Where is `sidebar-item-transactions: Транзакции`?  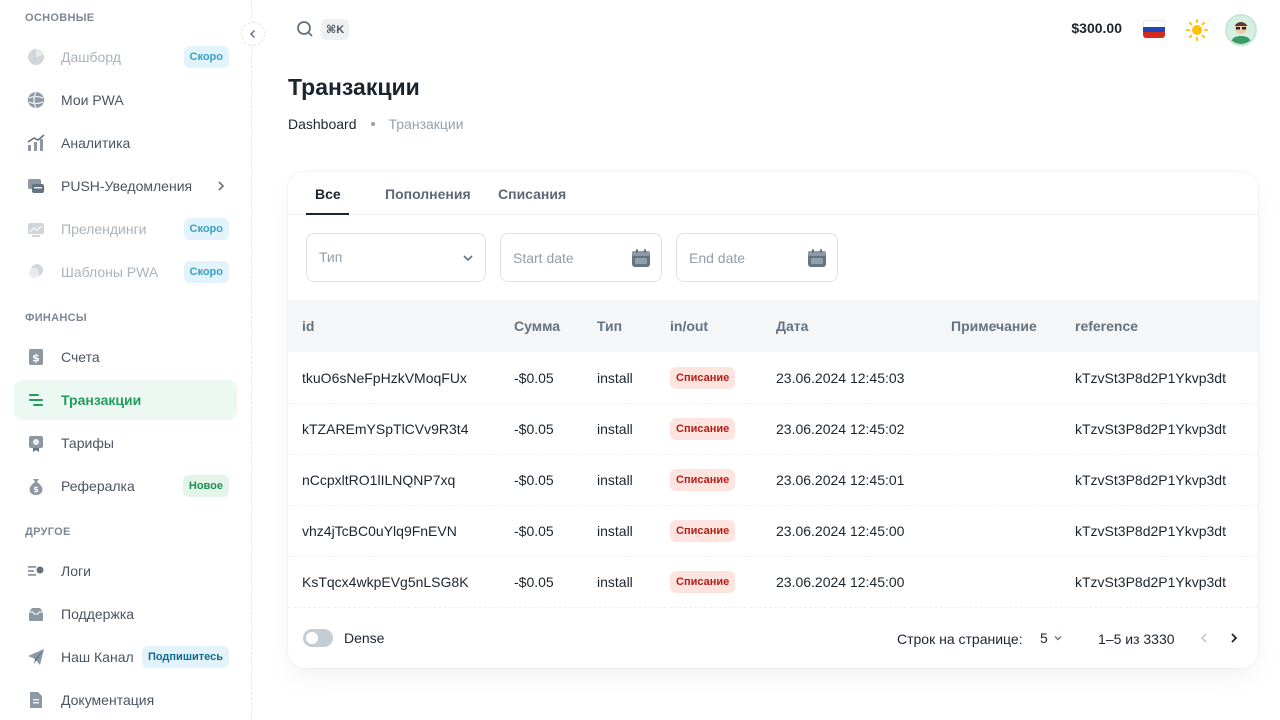 sidebar-item-transactions: Транзакции is located at coordinates (125, 400).